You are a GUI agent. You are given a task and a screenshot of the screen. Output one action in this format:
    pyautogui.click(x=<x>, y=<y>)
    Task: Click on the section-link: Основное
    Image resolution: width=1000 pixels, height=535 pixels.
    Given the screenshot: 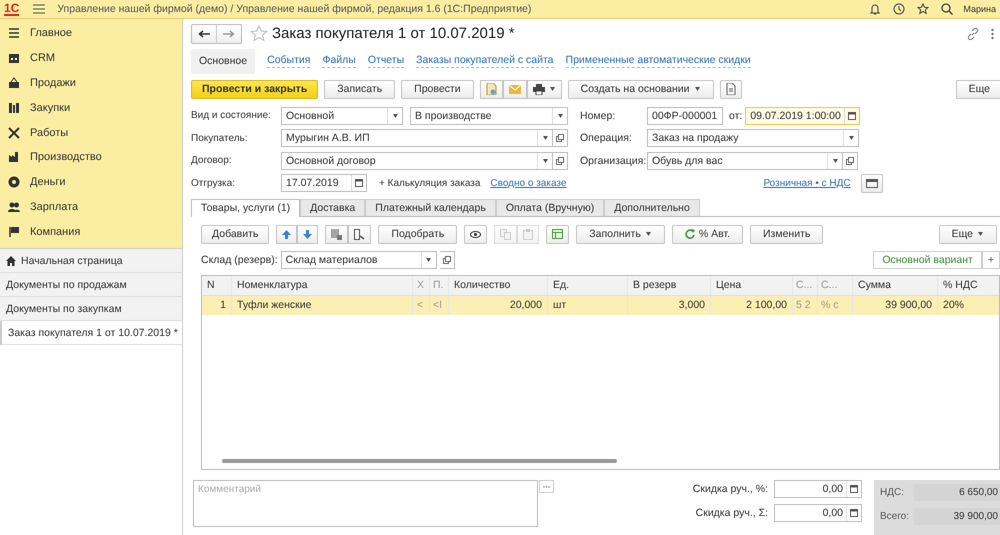 What is the action you would take?
    pyautogui.click(x=223, y=61)
    